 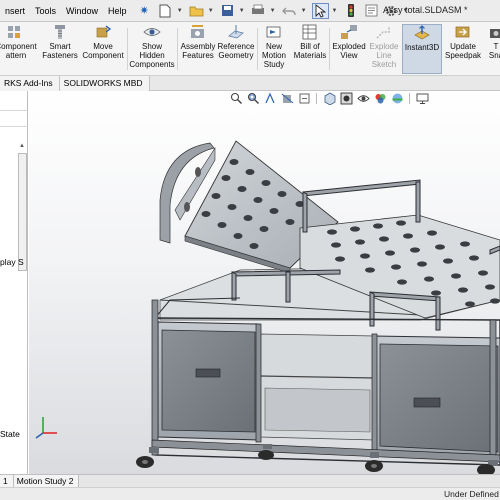 I want to click on save-icon, so click(x=227, y=11).